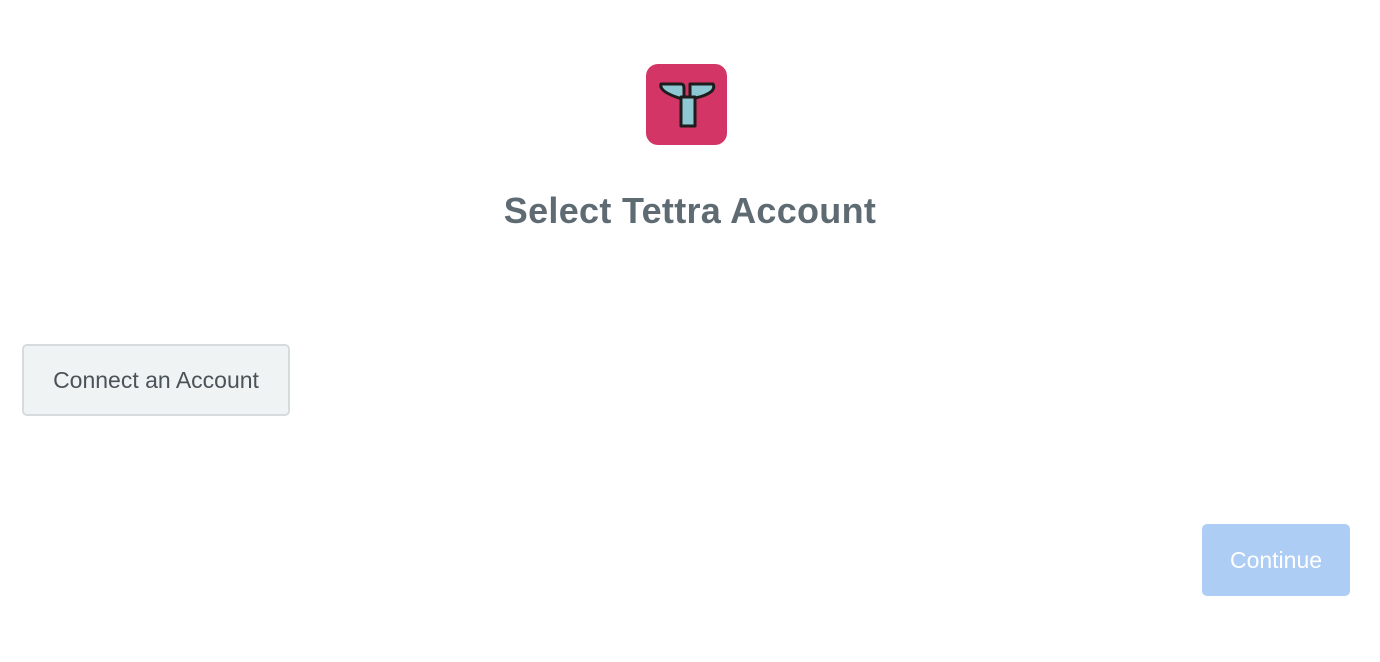  I want to click on continue-button: Continue, so click(1276, 560).